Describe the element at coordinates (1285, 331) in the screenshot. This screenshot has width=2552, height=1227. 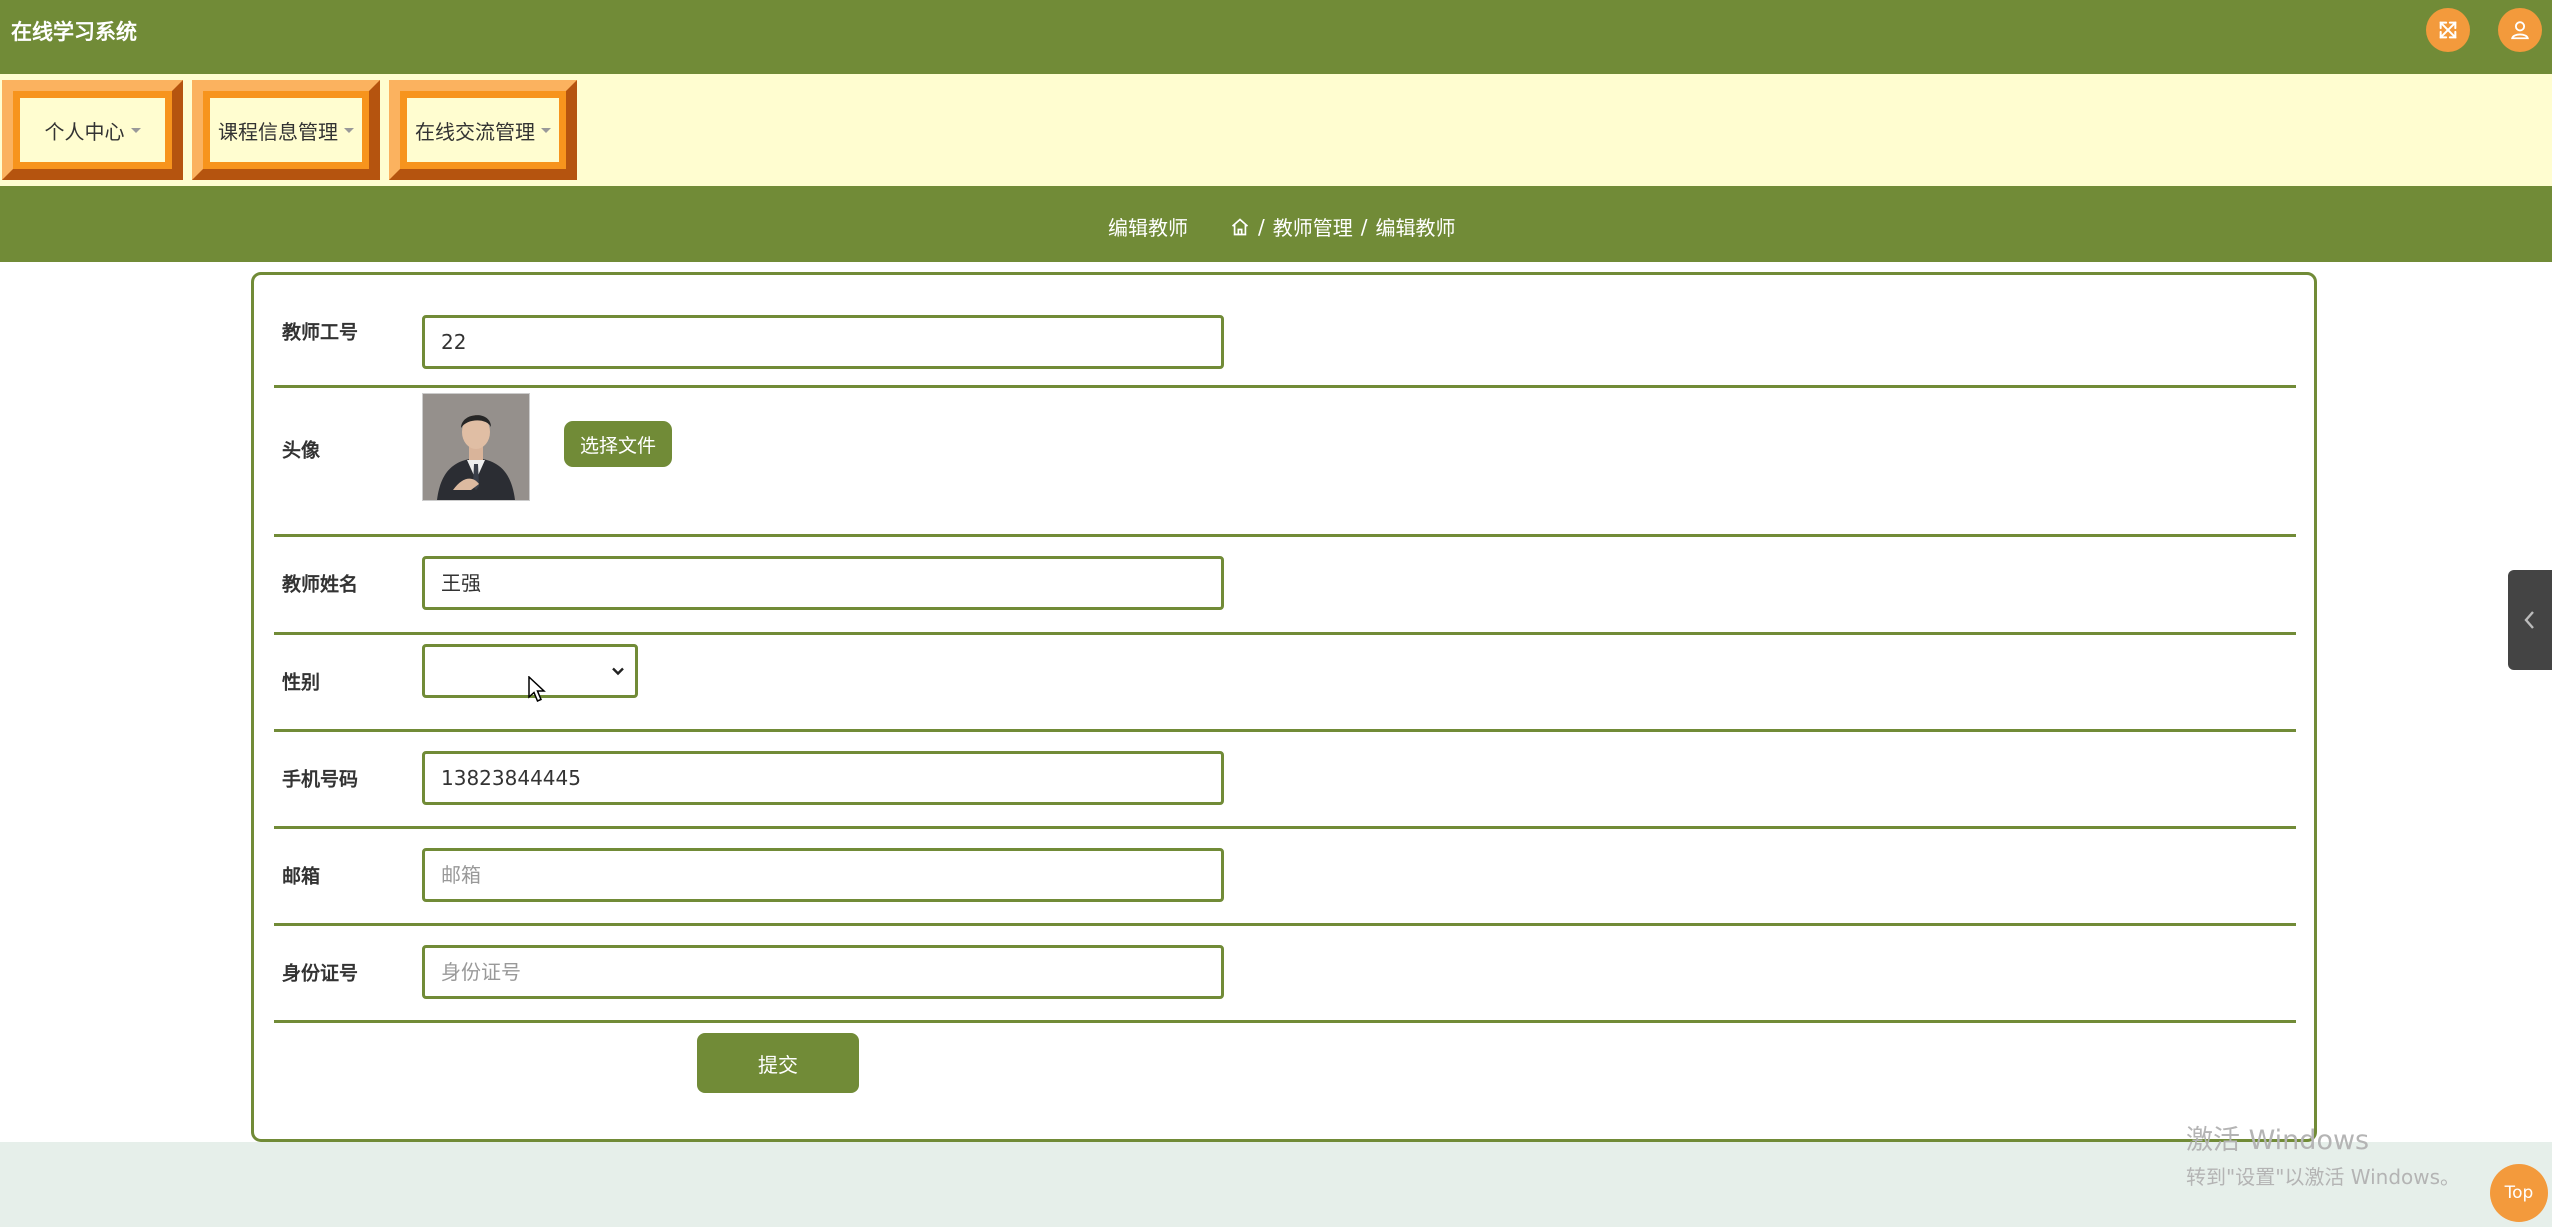
I see `form-row-teacher-id: 教师工号 22` at that location.